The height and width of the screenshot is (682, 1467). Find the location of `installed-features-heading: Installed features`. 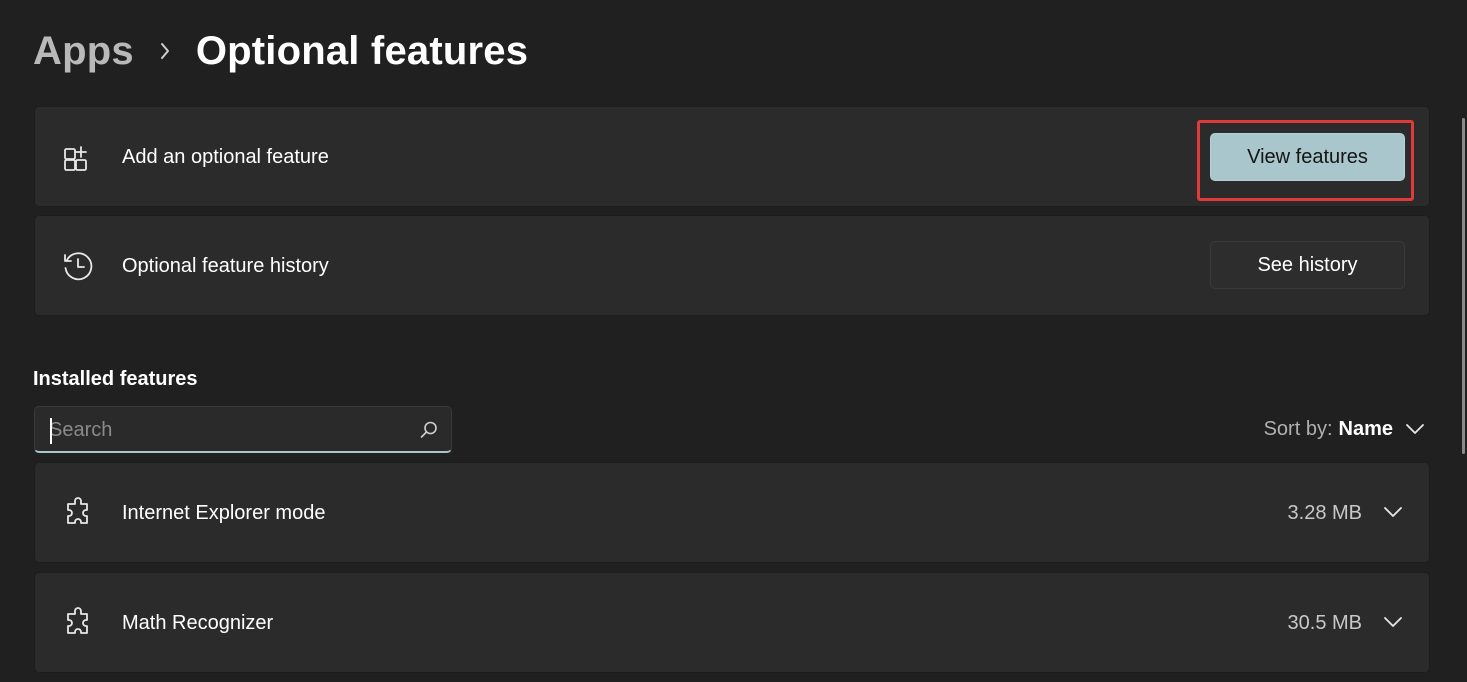

installed-features-heading: Installed features is located at coordinates (115, 379).